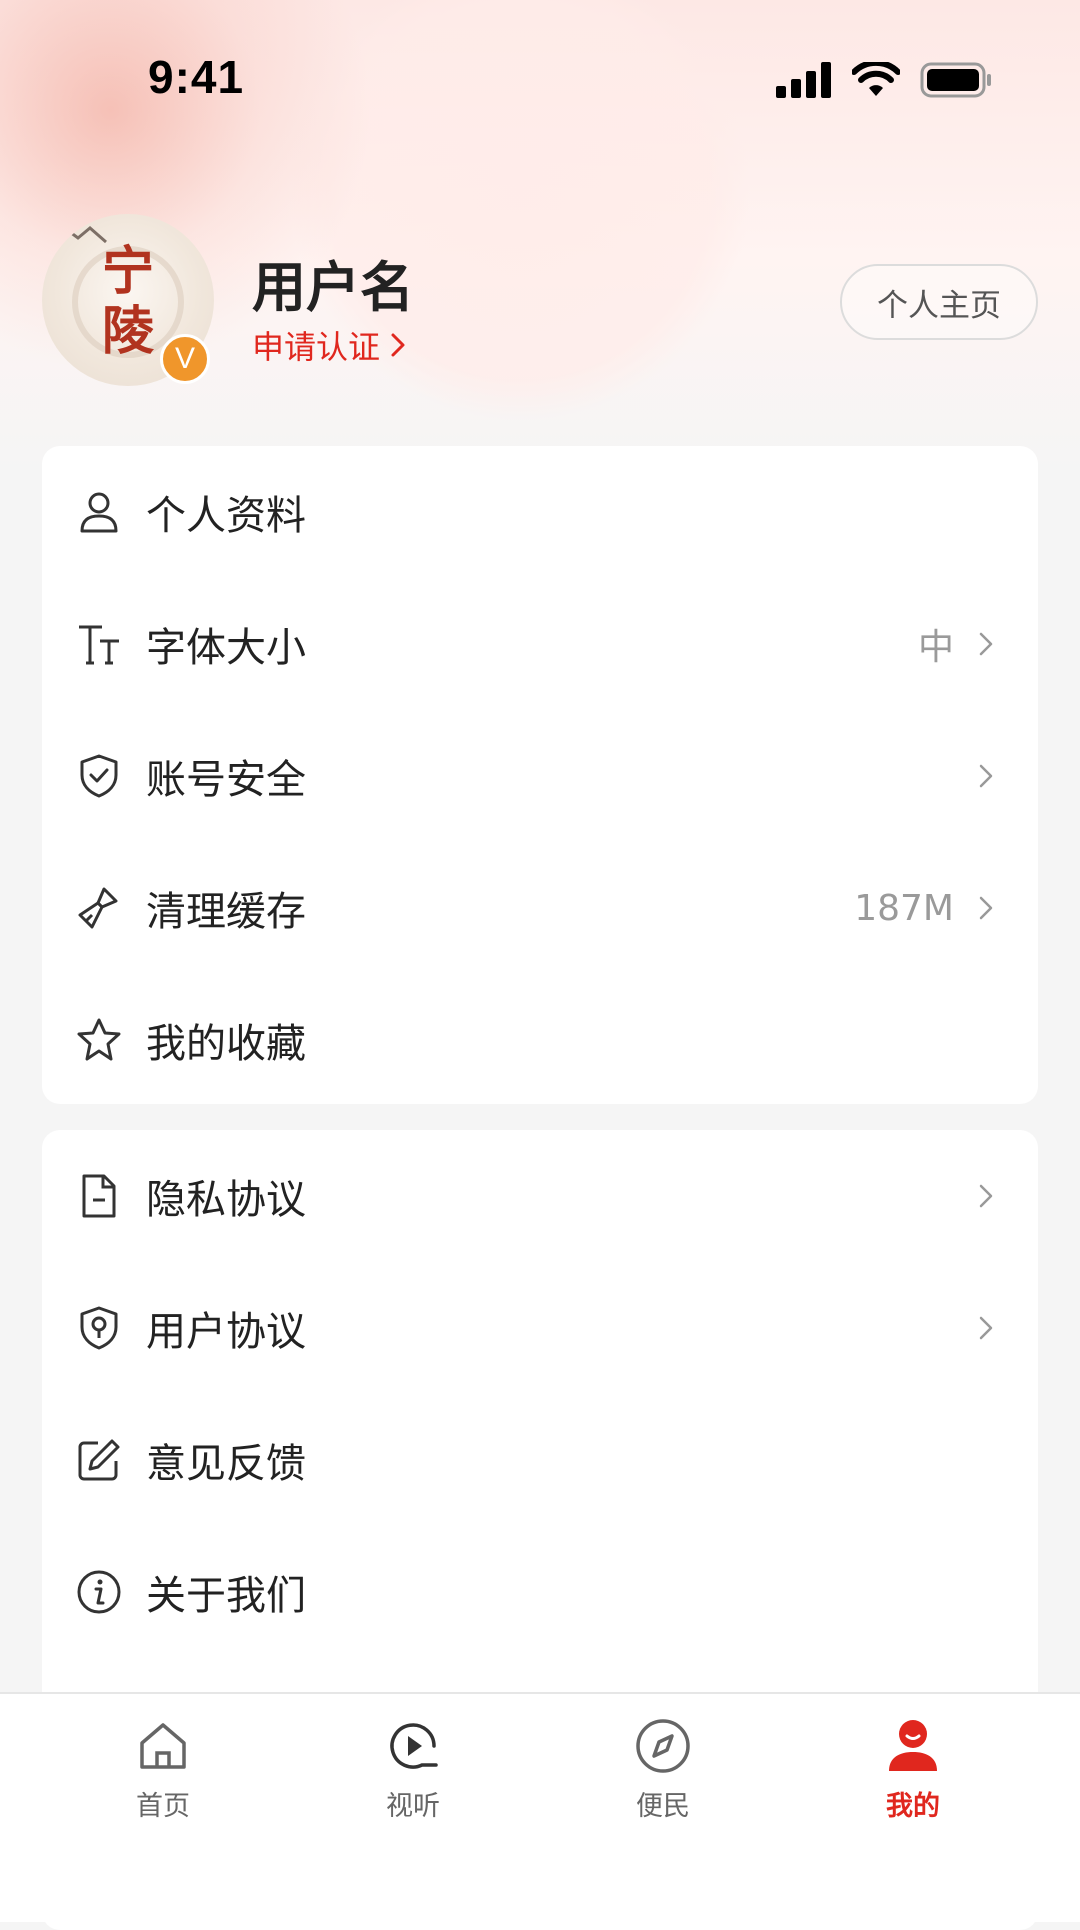 This screenshot has height=1930, width=1080. What do you see at coordinates (540, 512) in the screenshot?
I see `menu-item-profile-info: 个人资料` at bounding box center [540, 512].